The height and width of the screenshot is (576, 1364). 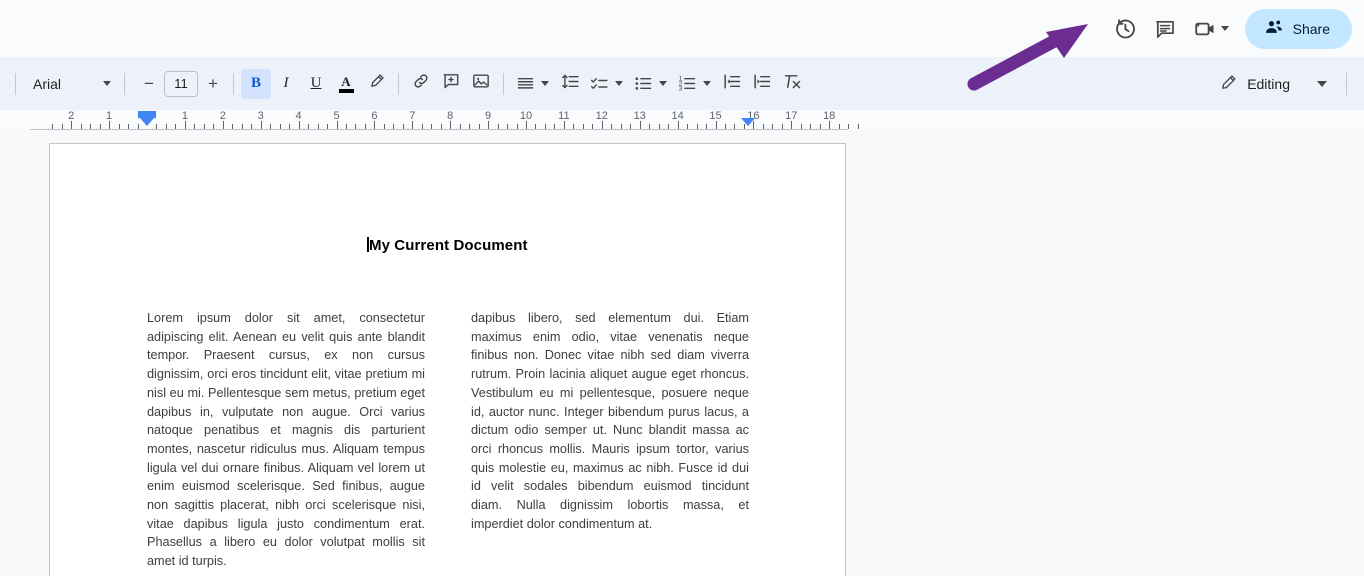 I want to click on share-button: Share, so click(x=1298, y=28).